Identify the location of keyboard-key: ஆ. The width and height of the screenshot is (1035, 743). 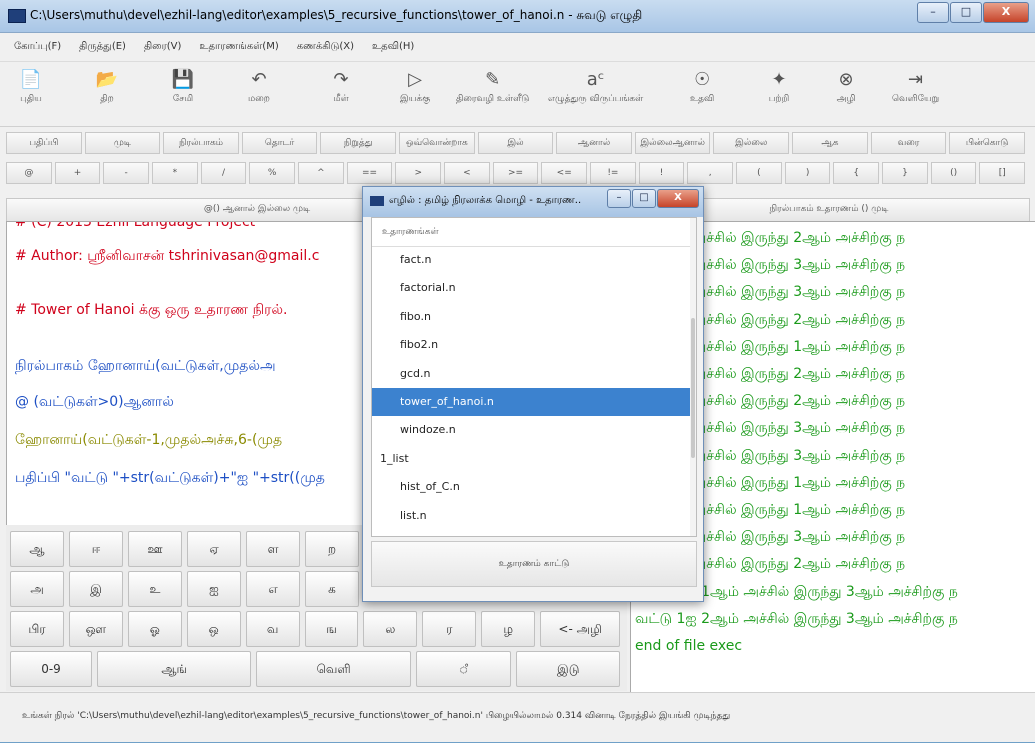
(37, 549).